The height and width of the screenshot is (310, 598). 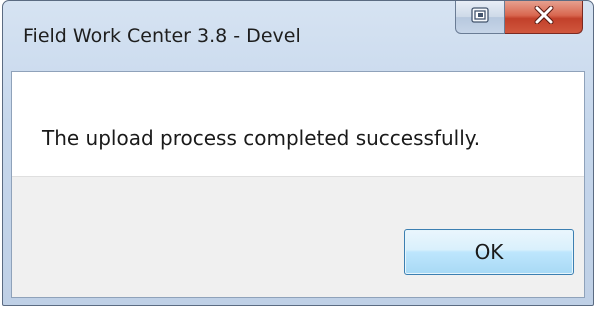 What do you see at coordinates (489, 252) in the screenshot?
I see `ok-button: OK` at bounding box center [489, 252].